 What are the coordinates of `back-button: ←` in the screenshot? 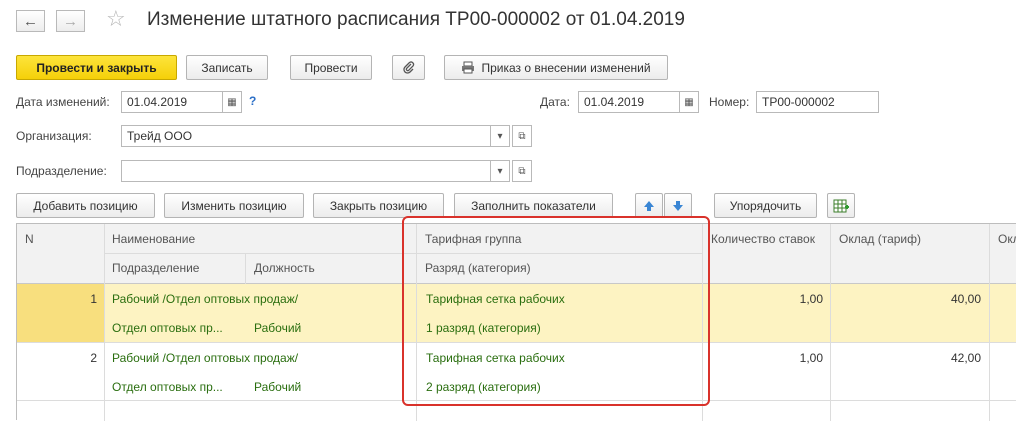 It's located at (30, 21).